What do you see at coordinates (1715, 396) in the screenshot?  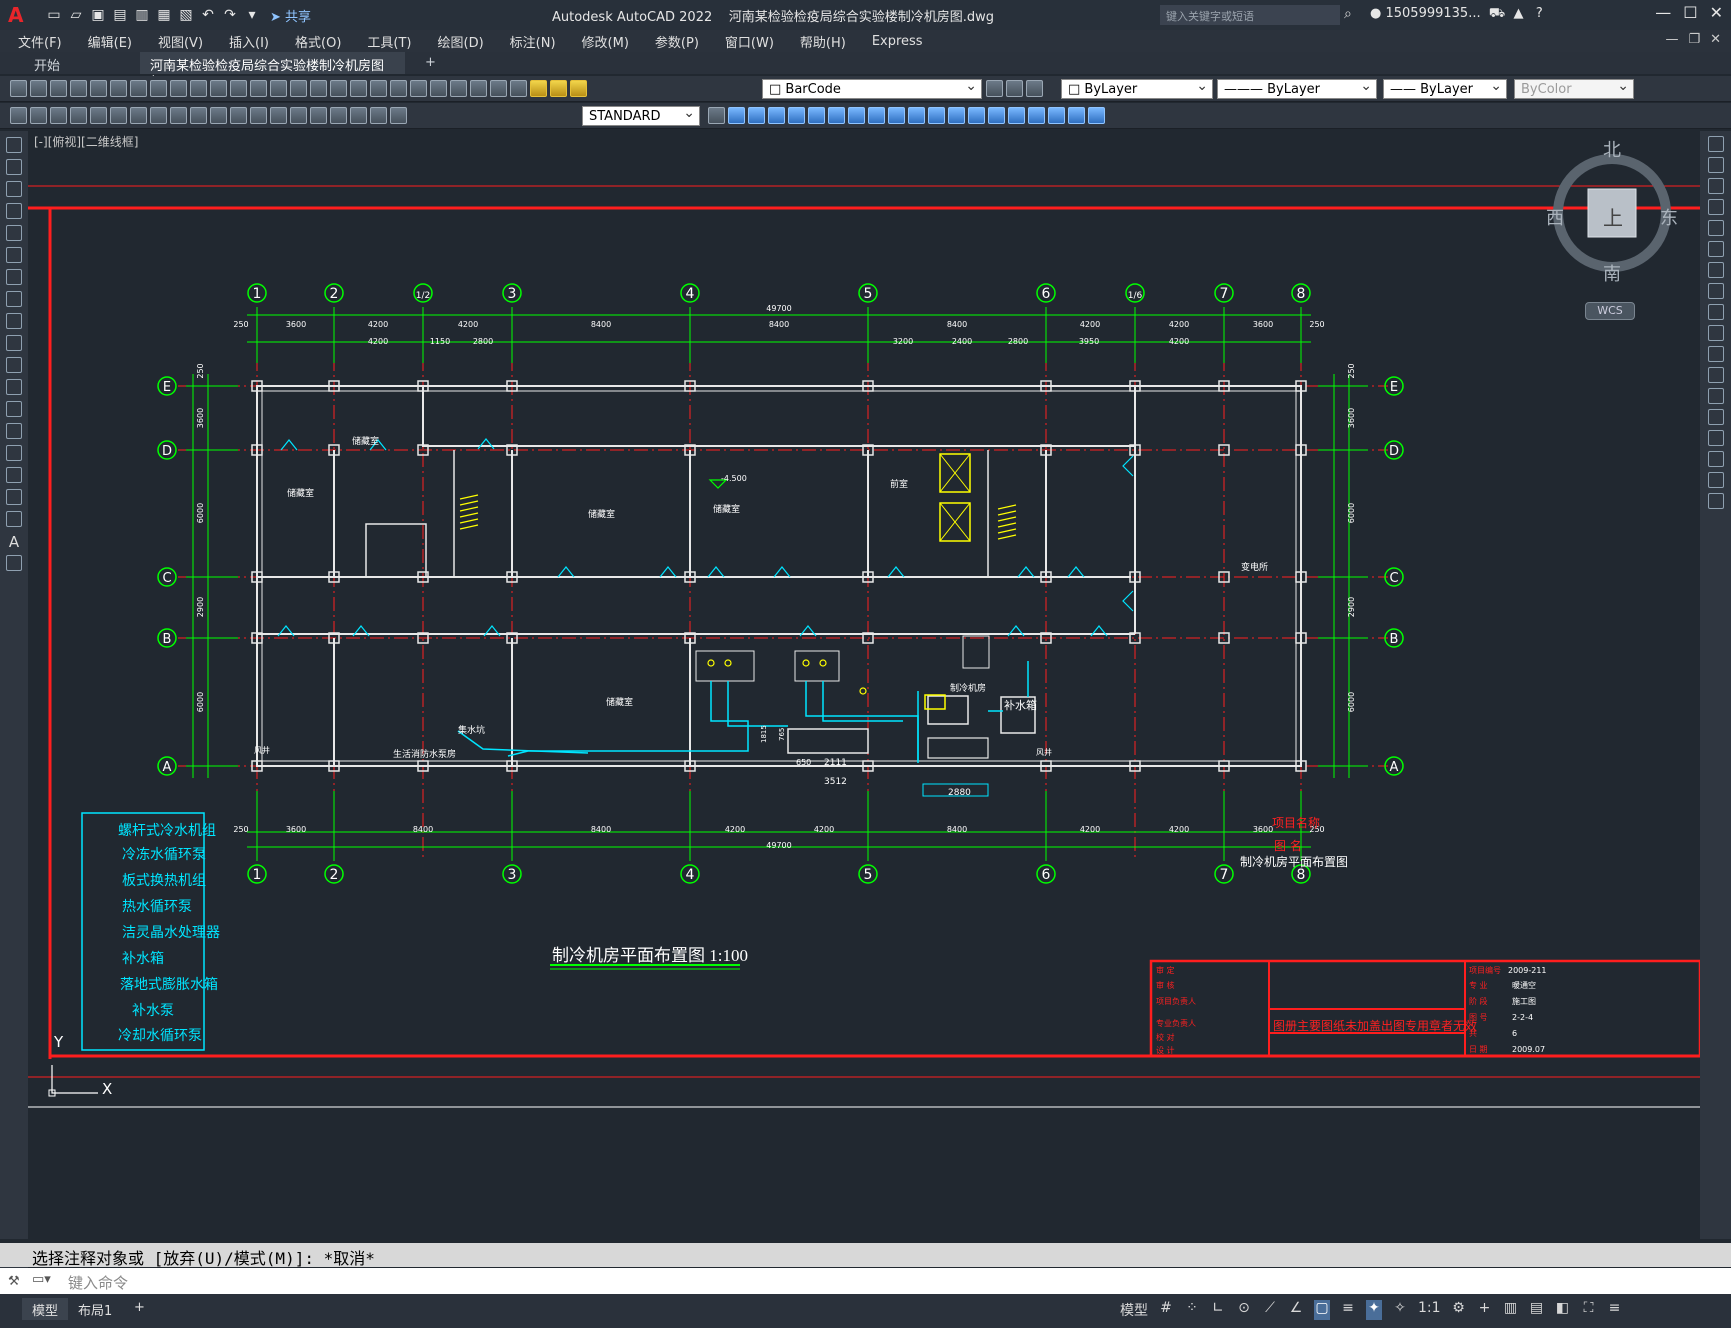 I see `break-side-icon` at bounding box center [1715, 396].